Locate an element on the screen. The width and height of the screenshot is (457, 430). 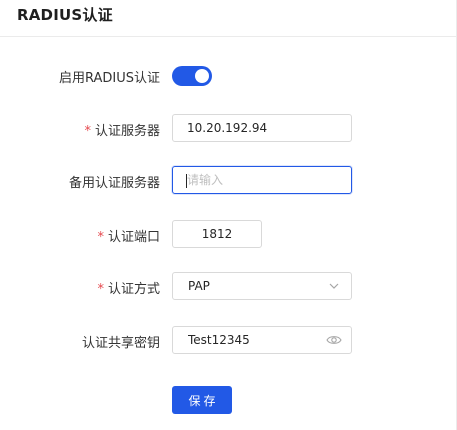
enable-radius-toggle is located at coordinates (192, 76).